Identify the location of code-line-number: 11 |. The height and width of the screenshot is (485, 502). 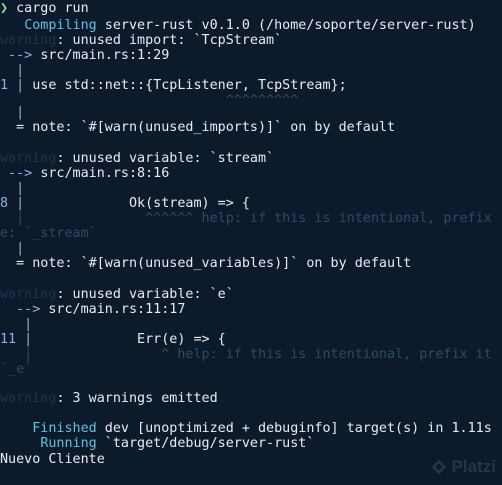
(20, 339).